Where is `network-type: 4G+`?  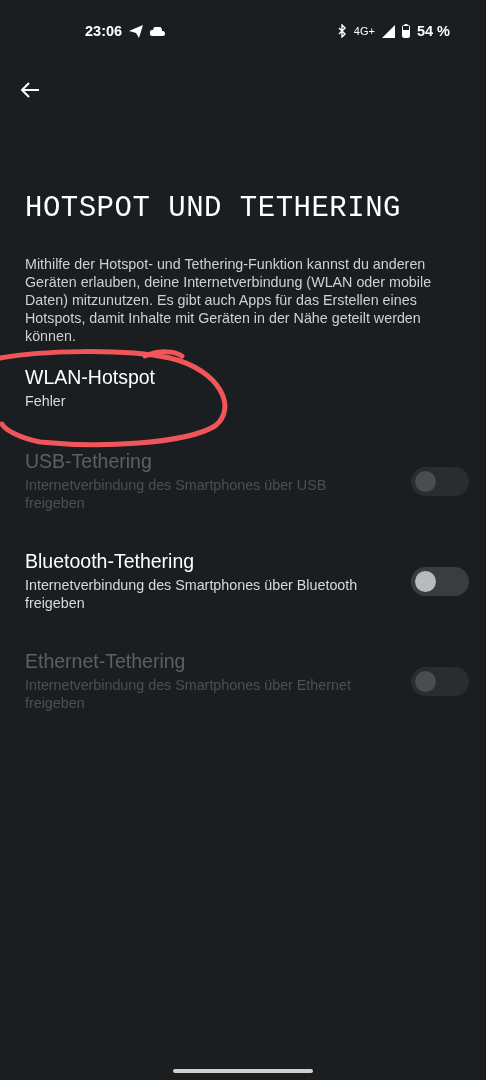 network-type: 4G+ is located at coordinates (364, 31).